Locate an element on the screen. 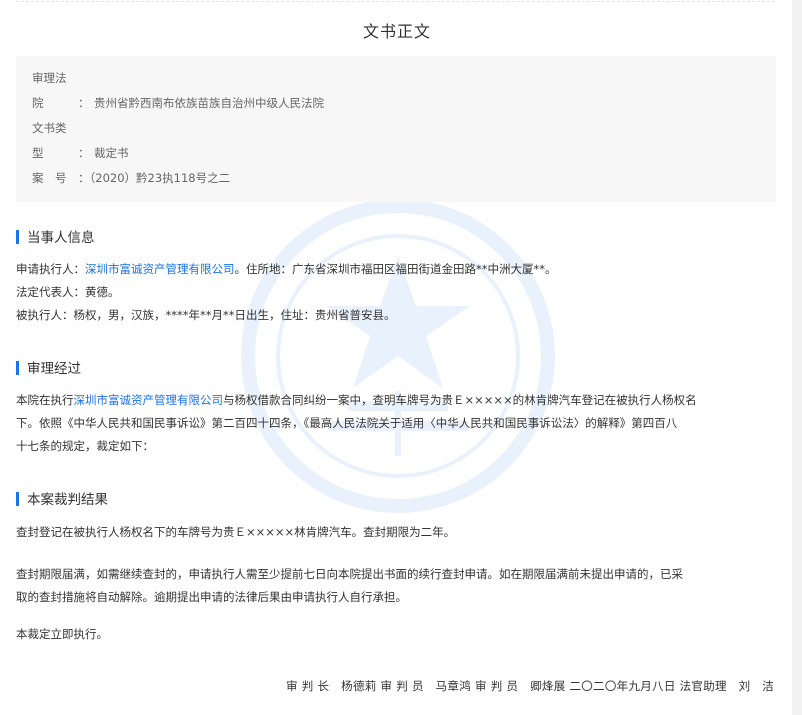  case-row: 案 号 ：（2020）黔23执118号之二 is located at coordinates (131, 178).